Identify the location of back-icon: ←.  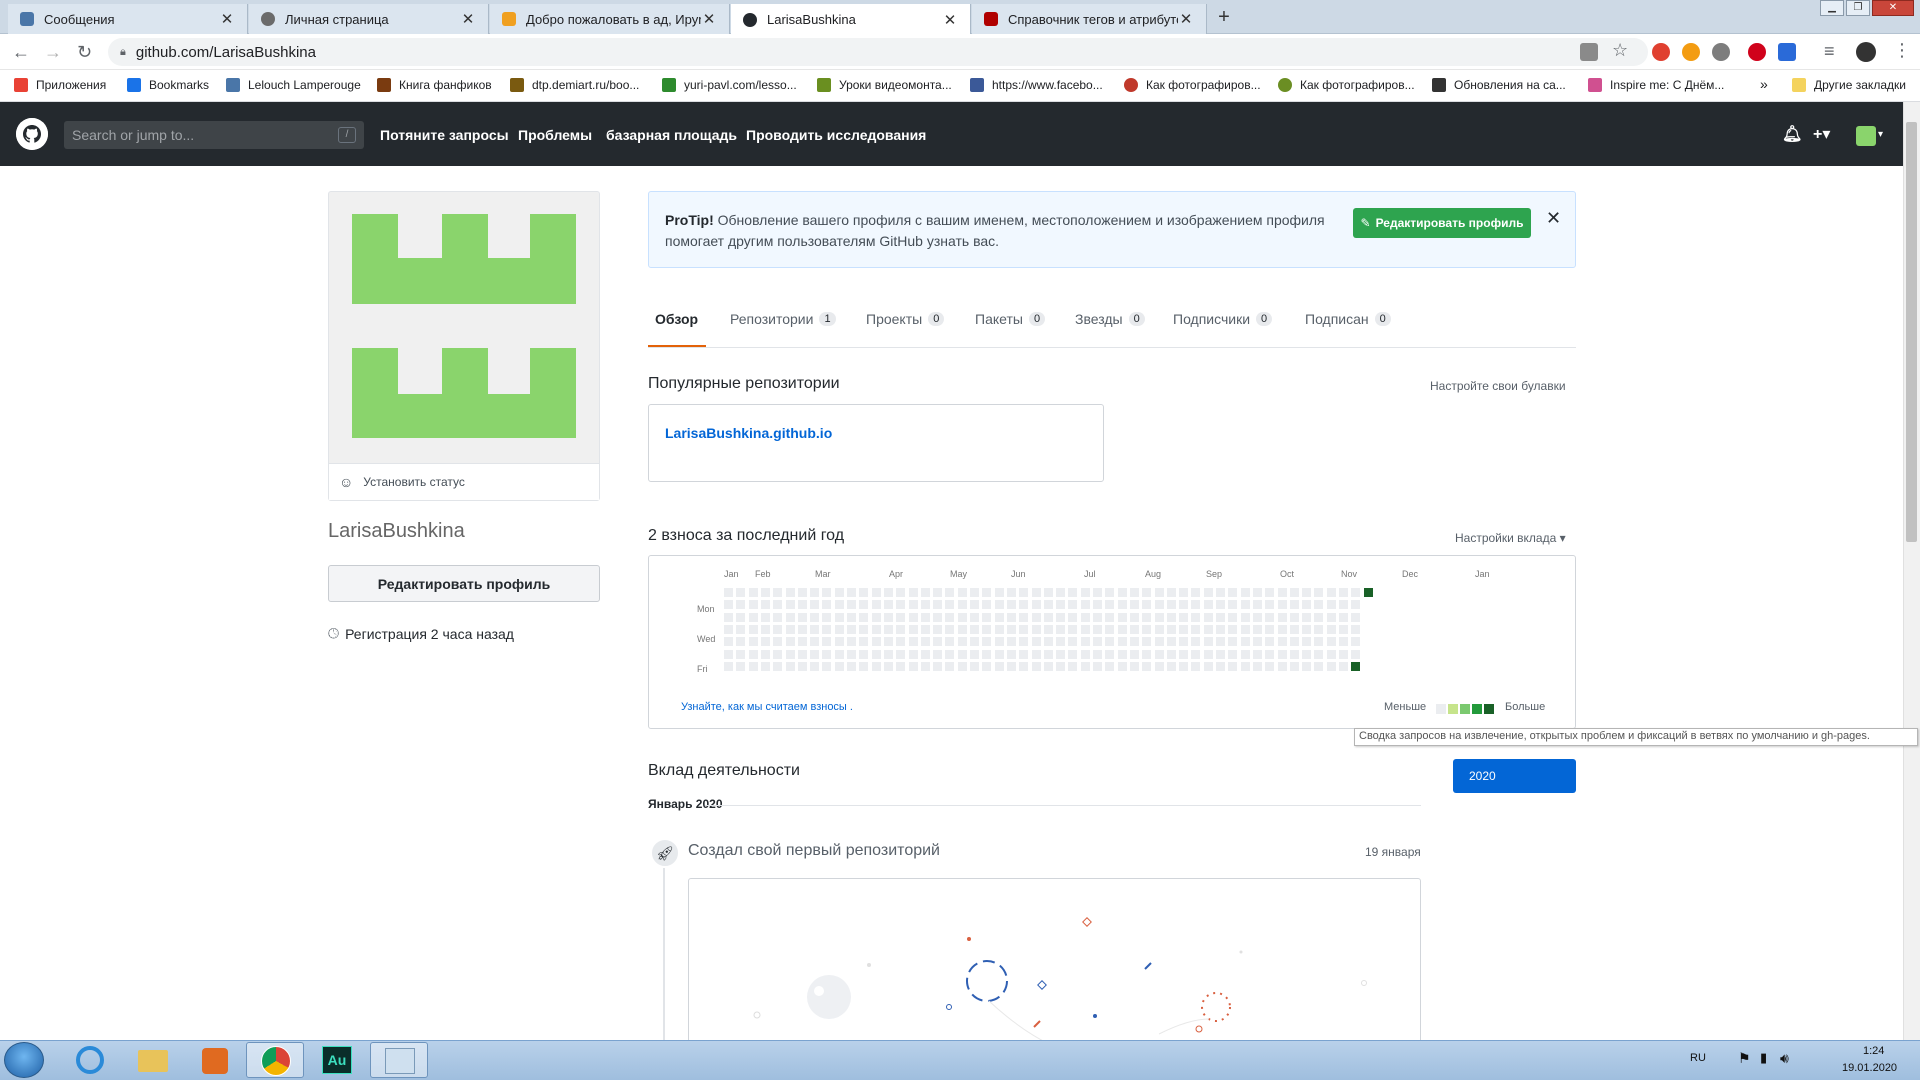
(21, 52).